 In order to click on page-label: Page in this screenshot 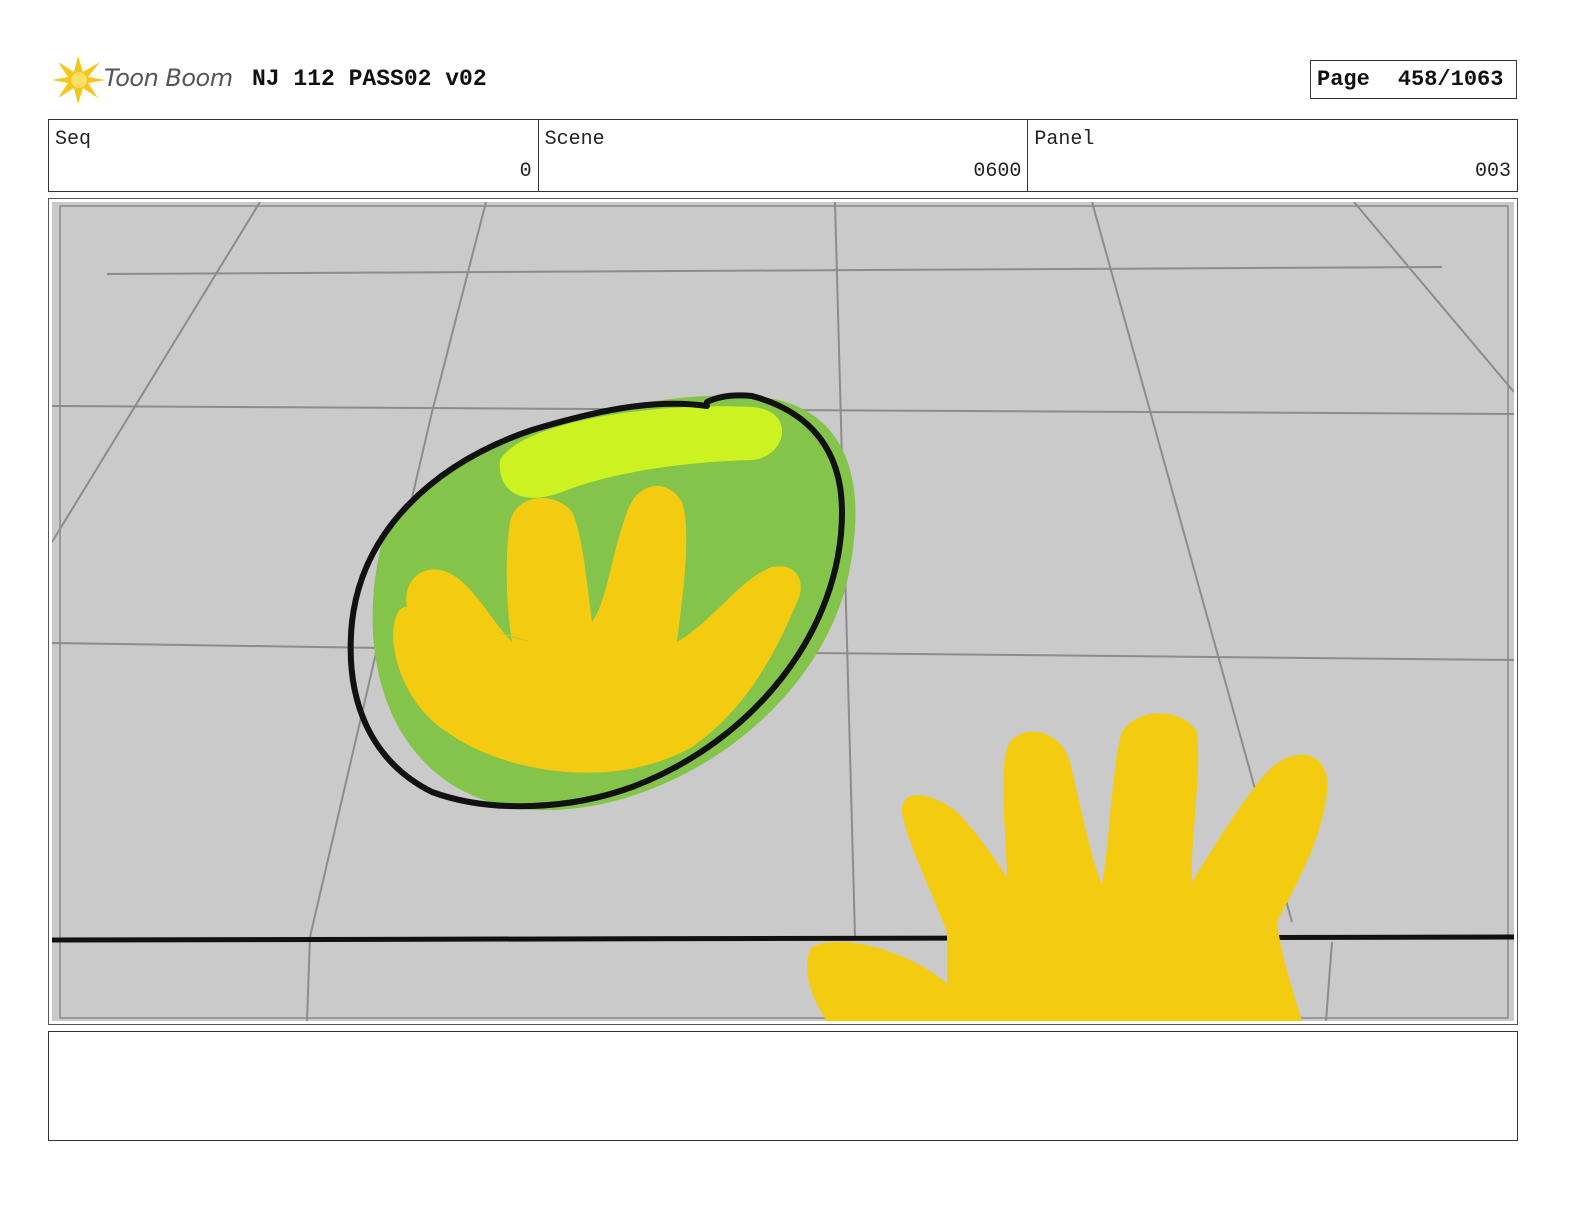, I will do `click(1343, 79)`.